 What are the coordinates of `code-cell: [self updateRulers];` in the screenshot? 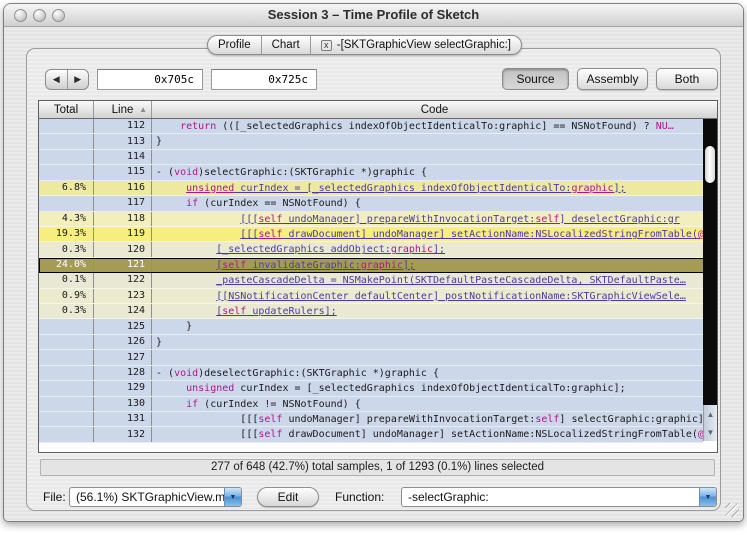 It's located at (276, 312).